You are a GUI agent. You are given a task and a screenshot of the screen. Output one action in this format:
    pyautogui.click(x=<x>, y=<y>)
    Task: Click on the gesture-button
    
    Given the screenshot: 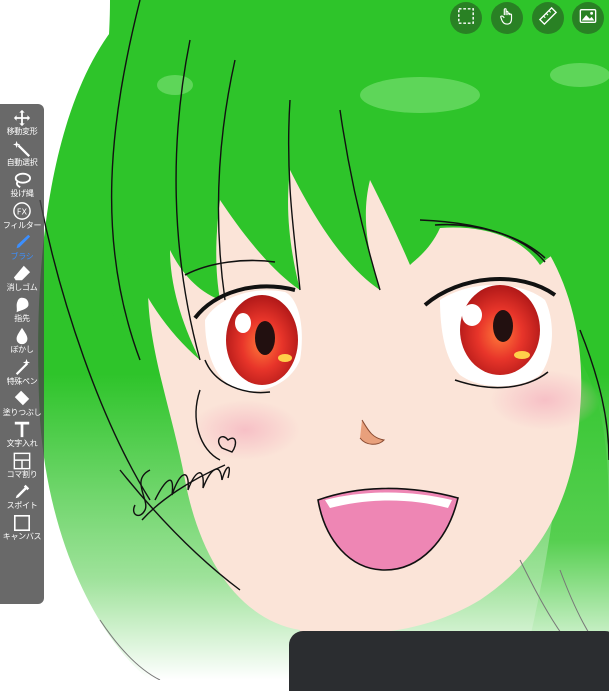 What is the action you would take?
    pyautogui.click(x=507, y=18)
    